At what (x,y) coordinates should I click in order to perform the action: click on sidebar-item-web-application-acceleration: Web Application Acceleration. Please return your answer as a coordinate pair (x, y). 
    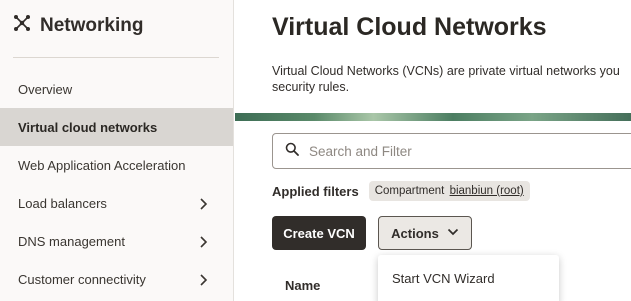
    Looking at the image, I should click on (116, 165).